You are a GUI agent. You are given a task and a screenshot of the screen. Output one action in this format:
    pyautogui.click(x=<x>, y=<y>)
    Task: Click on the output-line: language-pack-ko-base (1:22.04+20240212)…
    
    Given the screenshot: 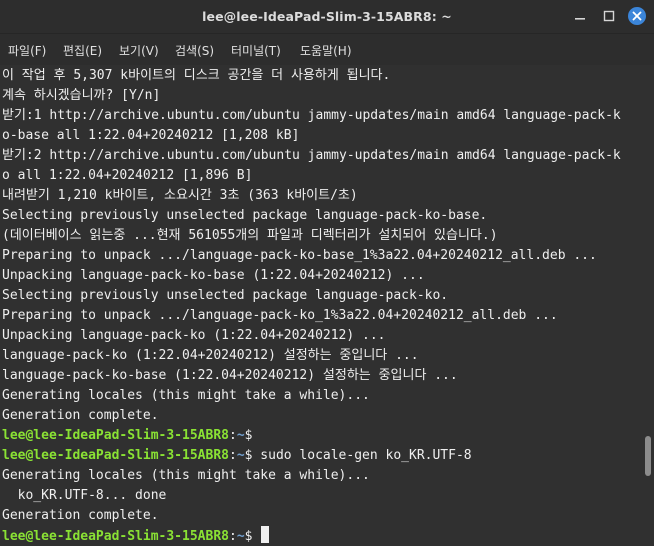 What is the action you would take?
    pyautogui.click(x=230, y=375)
    